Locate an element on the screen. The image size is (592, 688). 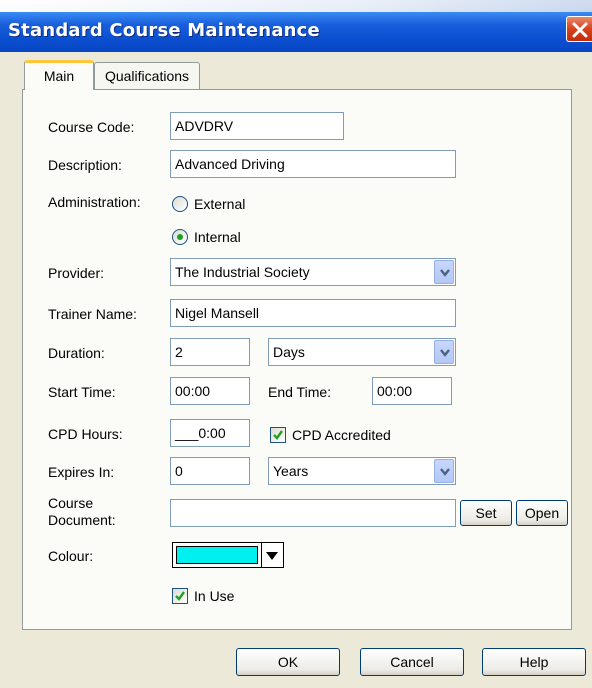
radio-internal is located at coordinates (180, 237).